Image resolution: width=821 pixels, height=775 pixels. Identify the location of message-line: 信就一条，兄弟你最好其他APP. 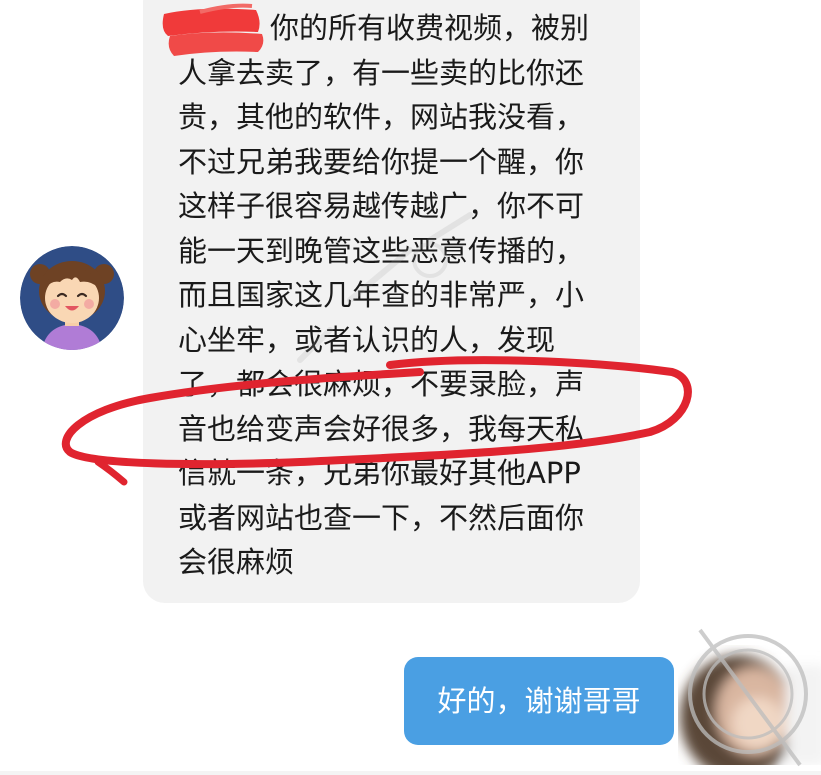
(379, 473).